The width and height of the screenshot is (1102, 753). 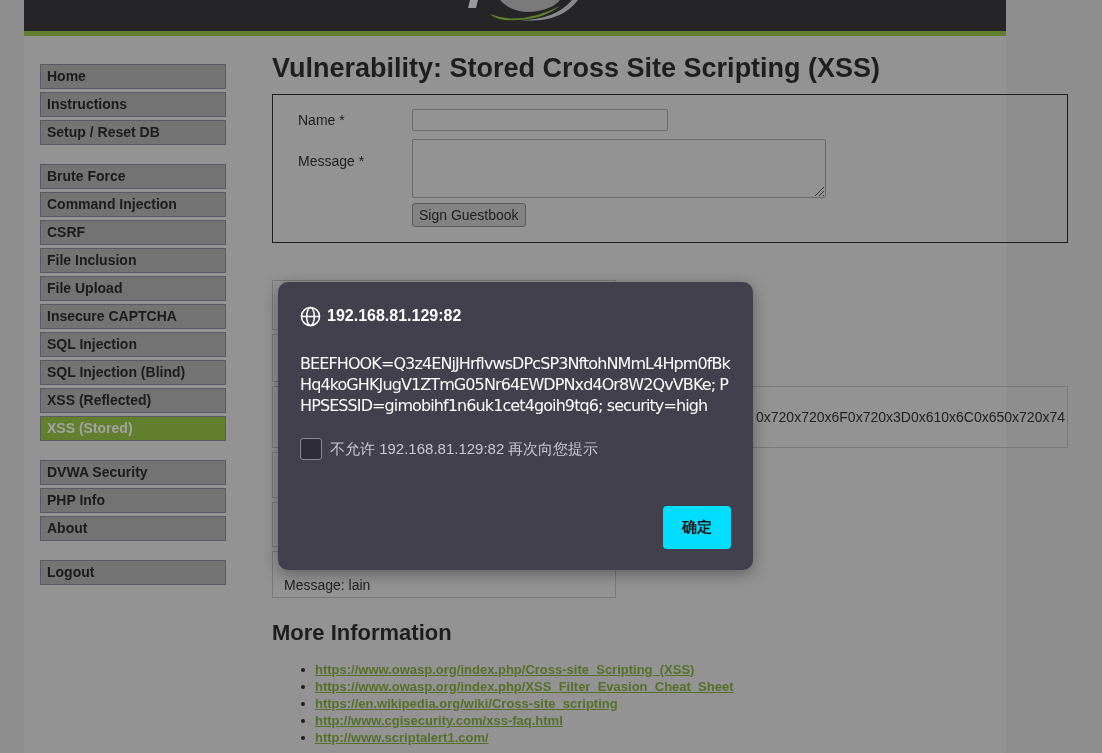 I want to click on sidebar-item: DVWA Security, so click(x=133, y=472).